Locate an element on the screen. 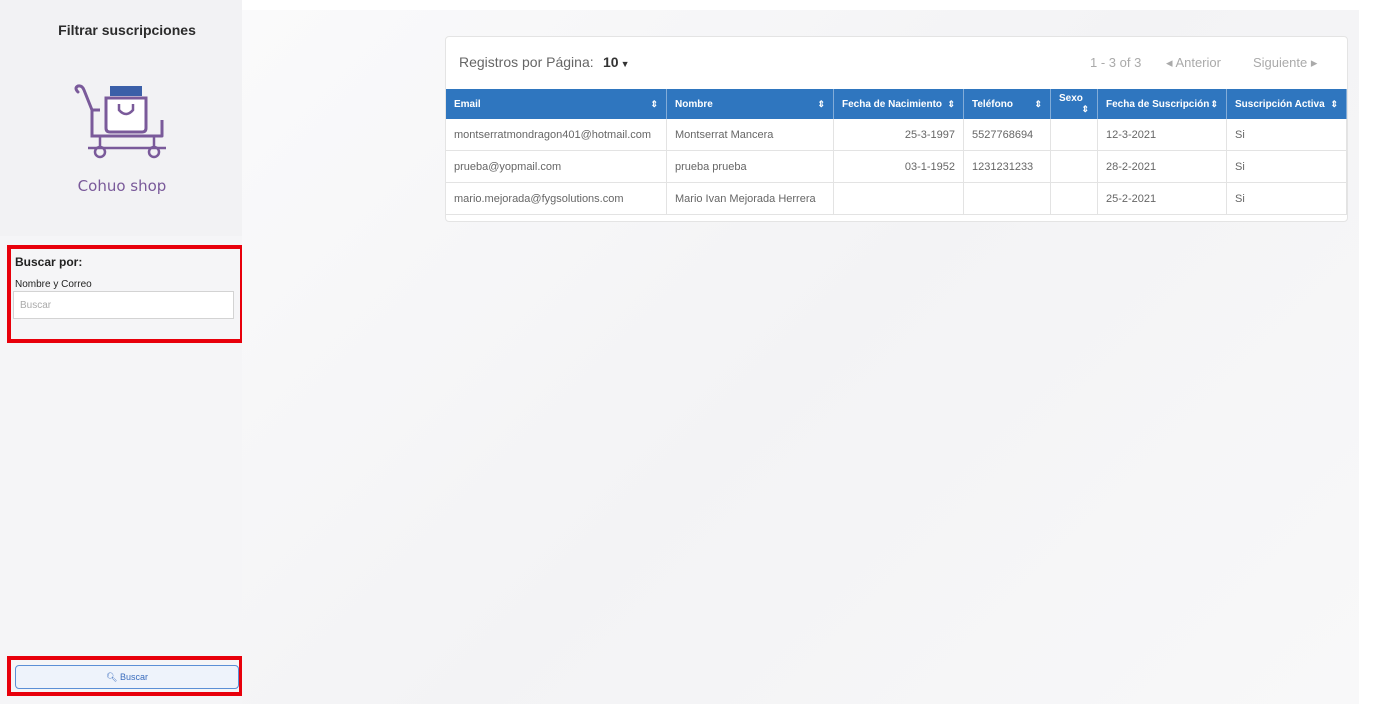 The image size is (1377, 721). cell-name: Montserrat Mancera is located at coordinates (750, 135).